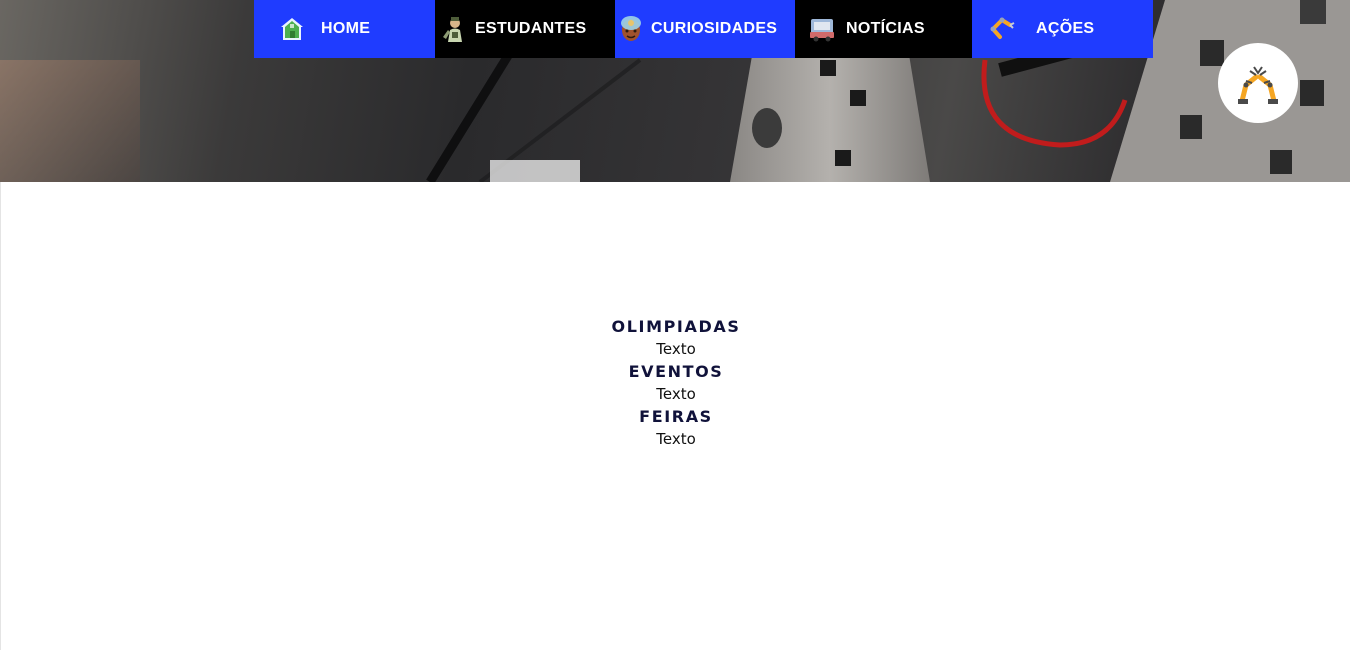 The height and width of the screenshot is (650, 1350). What do you see at coordinates (675, 428) in the screenshot?
I see `section-feiras: FEIRAS Texto` at bounding box center [675, 428].